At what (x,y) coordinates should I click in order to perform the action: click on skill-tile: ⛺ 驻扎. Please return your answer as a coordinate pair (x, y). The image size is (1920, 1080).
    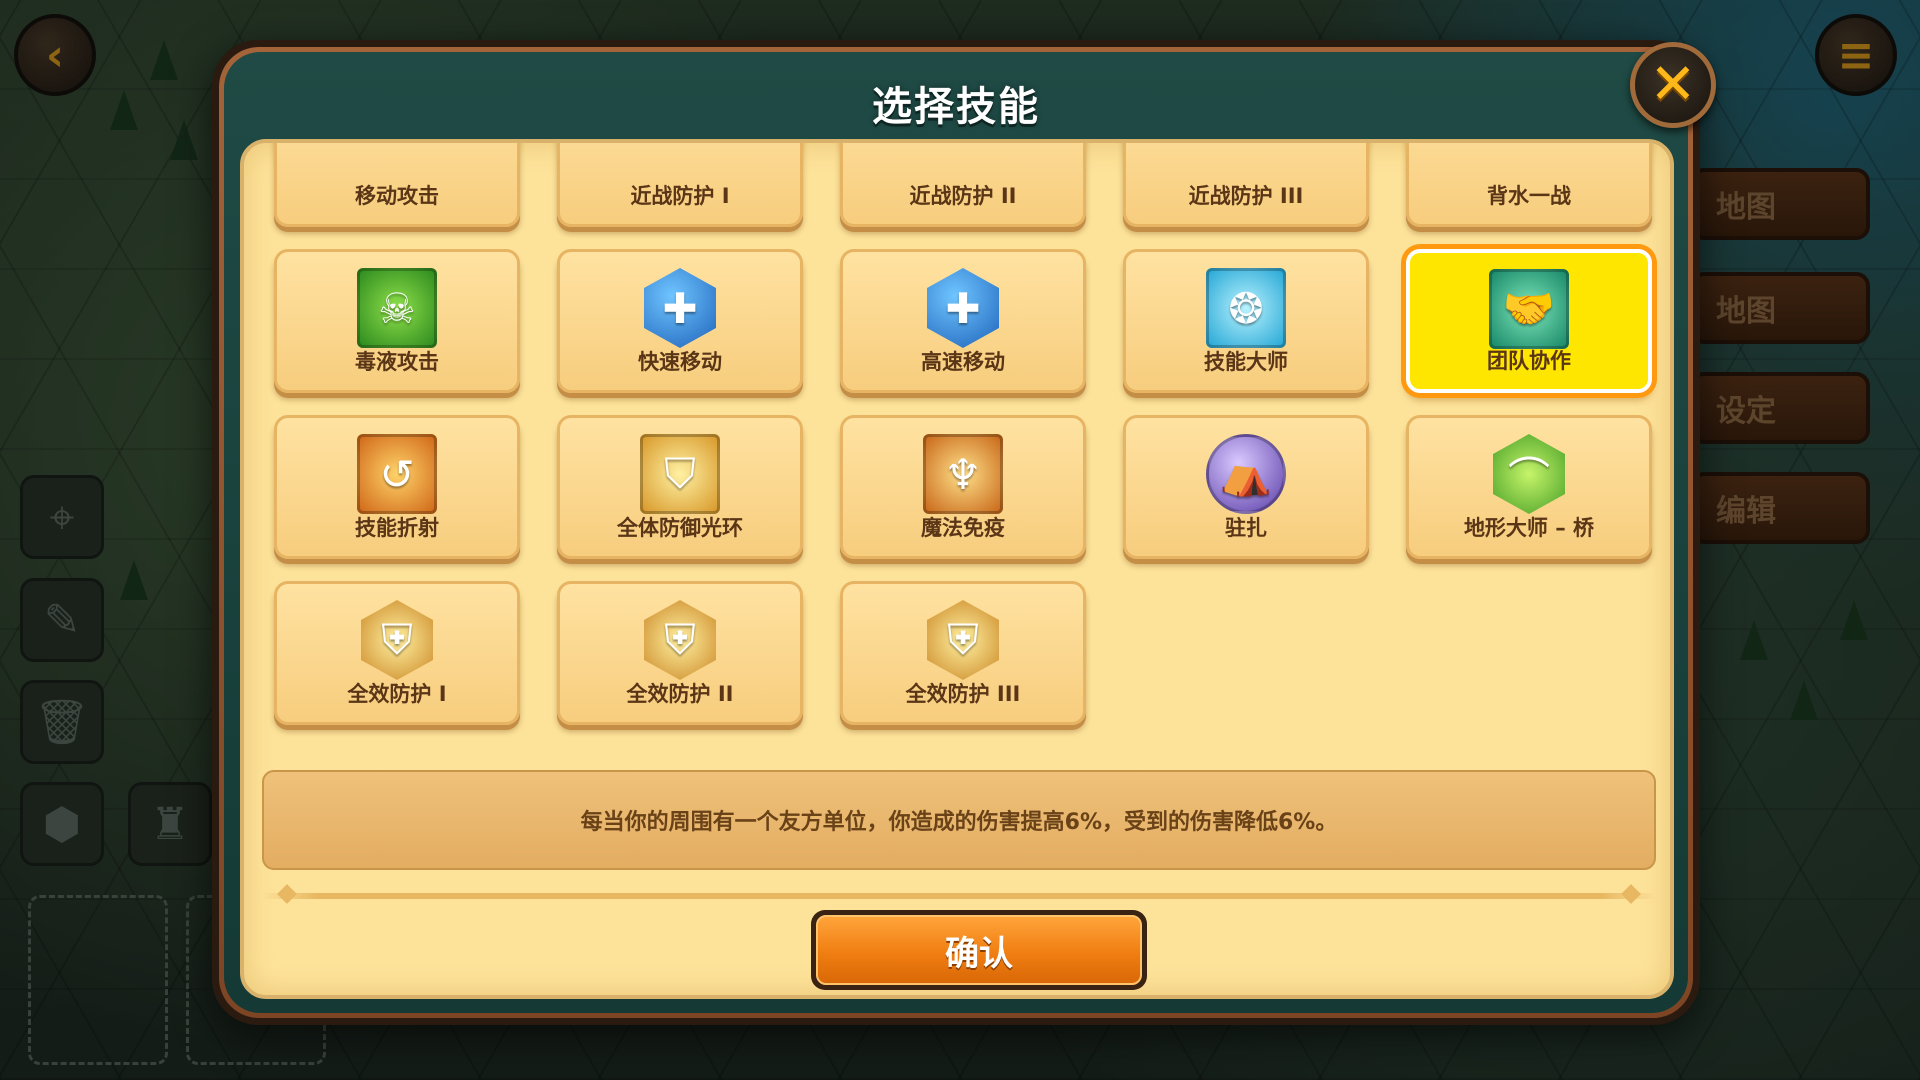
    Looking at the image, I should click on (1246, 487).